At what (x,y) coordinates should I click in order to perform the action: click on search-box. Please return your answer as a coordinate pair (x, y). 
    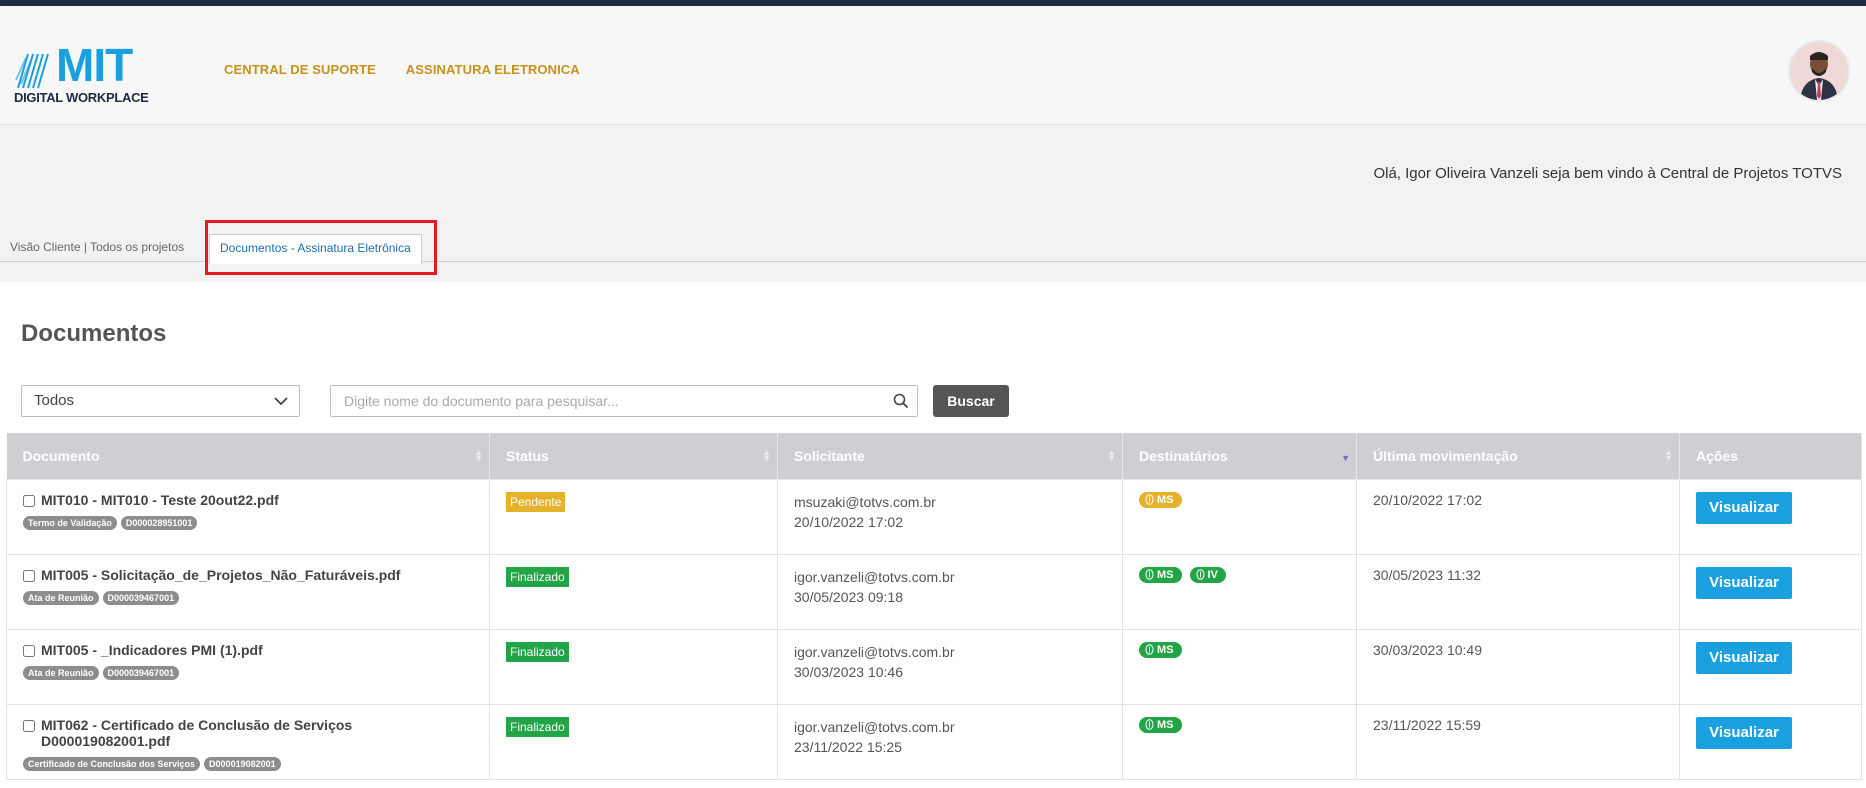
    Looking at the image, I should click on (624, 401).